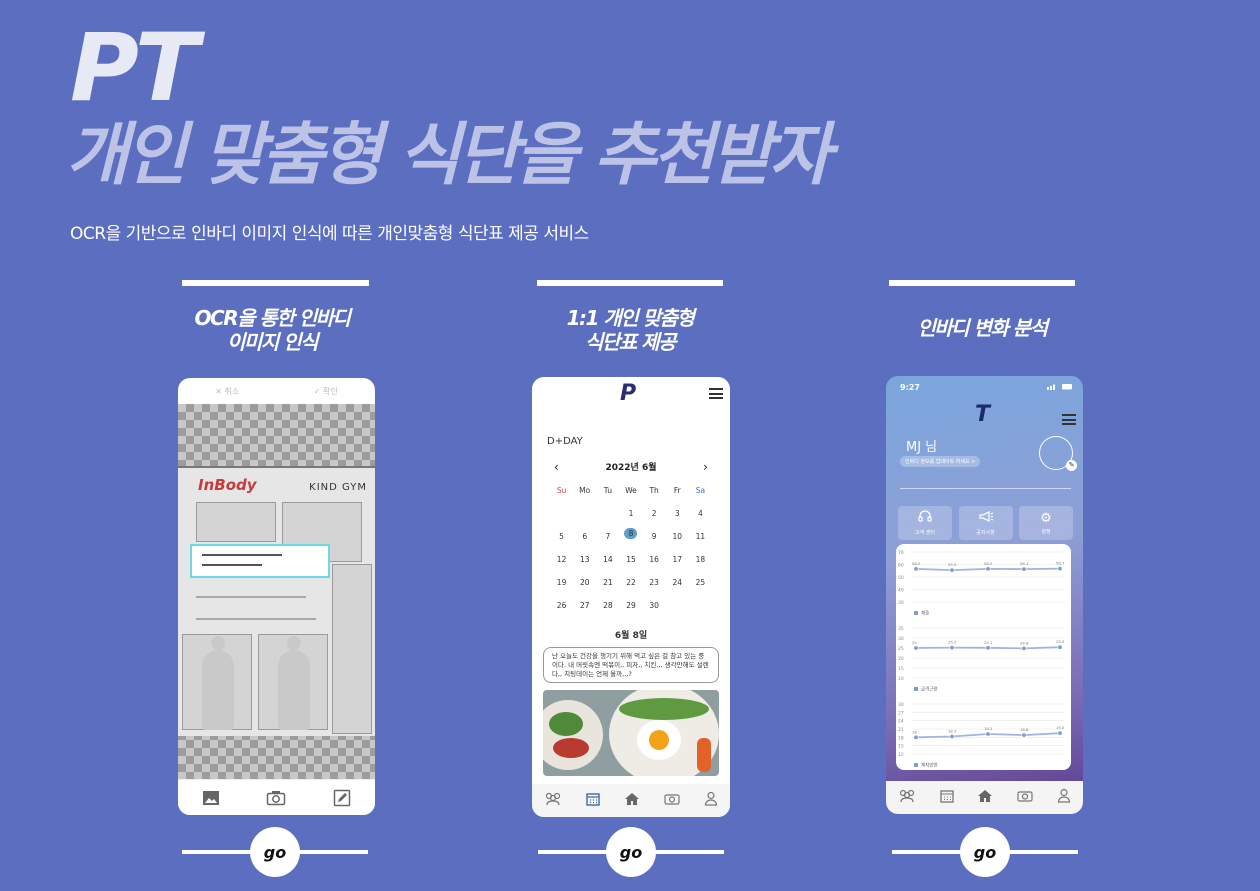 The image size is (1260, 891). Describe the element at coordinates (211, 798) in the screenshot. I see `gallery-icon` at that location.